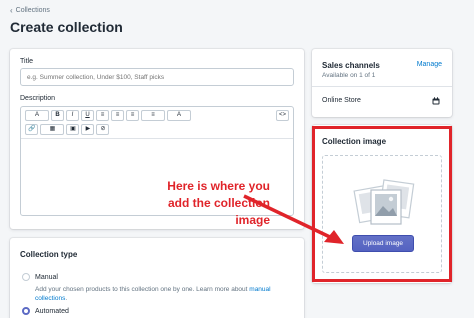 This screenshot has width=474, height=318. Describe the element at coordinates (132, 115) in the screenshot. I see `indent-button: ≡` at that location.